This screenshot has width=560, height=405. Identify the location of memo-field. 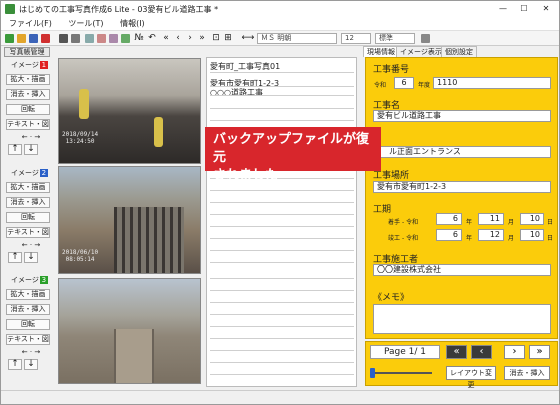
(462, 319).